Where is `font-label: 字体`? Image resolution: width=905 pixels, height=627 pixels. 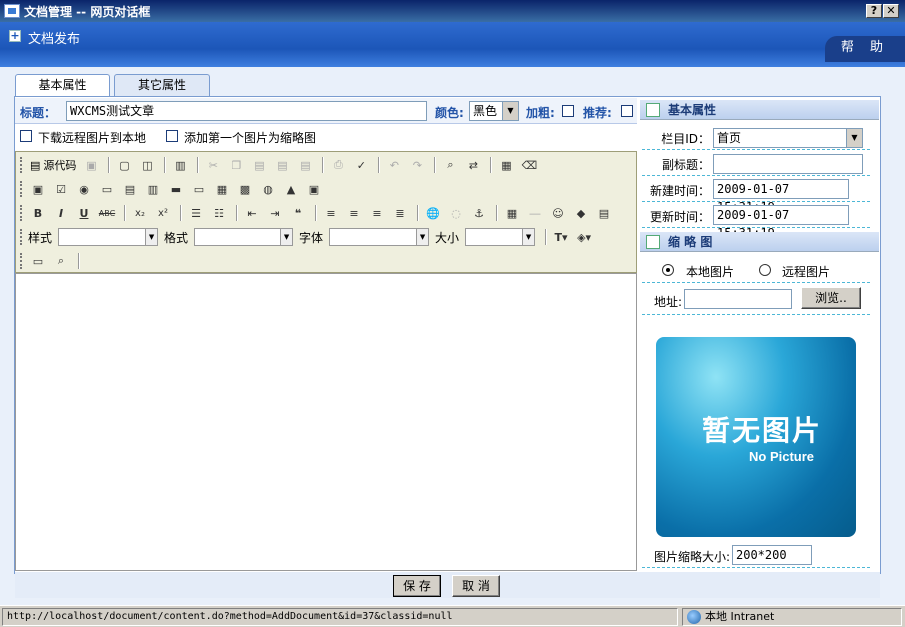 font-label: 字体 is located at coordinates (311, 237).